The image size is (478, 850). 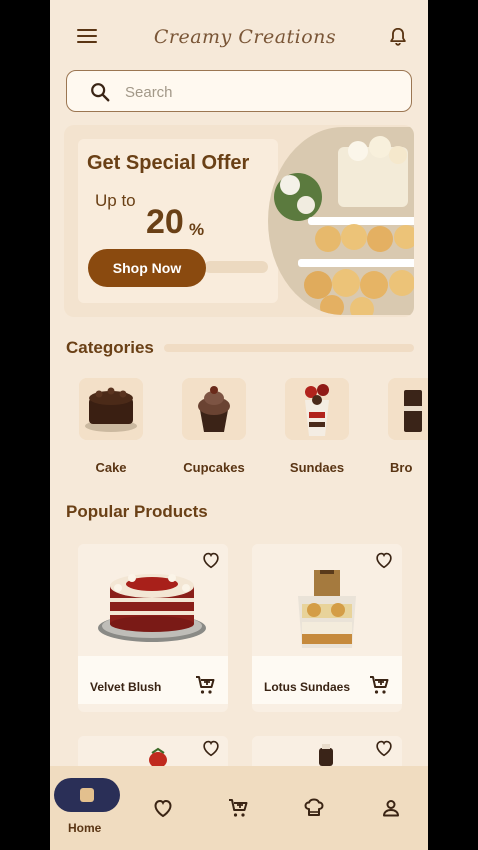 I want to click on category-cake: Cake, so click(x=111, y=426).